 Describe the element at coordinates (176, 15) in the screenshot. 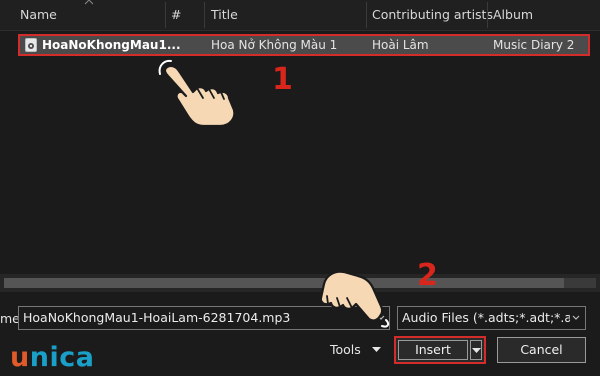

I see `column-number: #` at that location.